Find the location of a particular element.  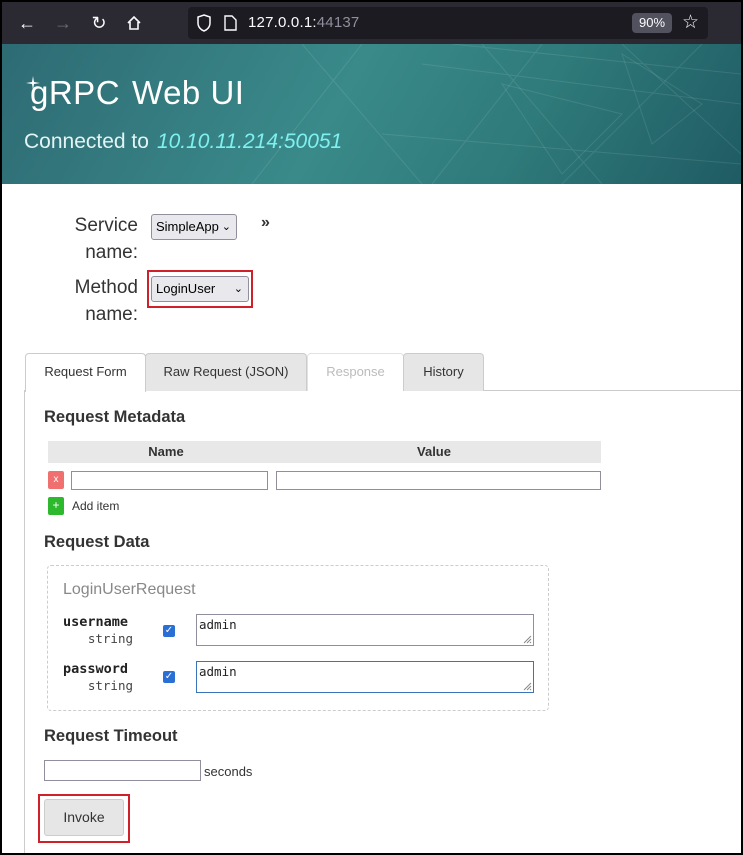

tab-panel-border is located at coordinates (24, 621).